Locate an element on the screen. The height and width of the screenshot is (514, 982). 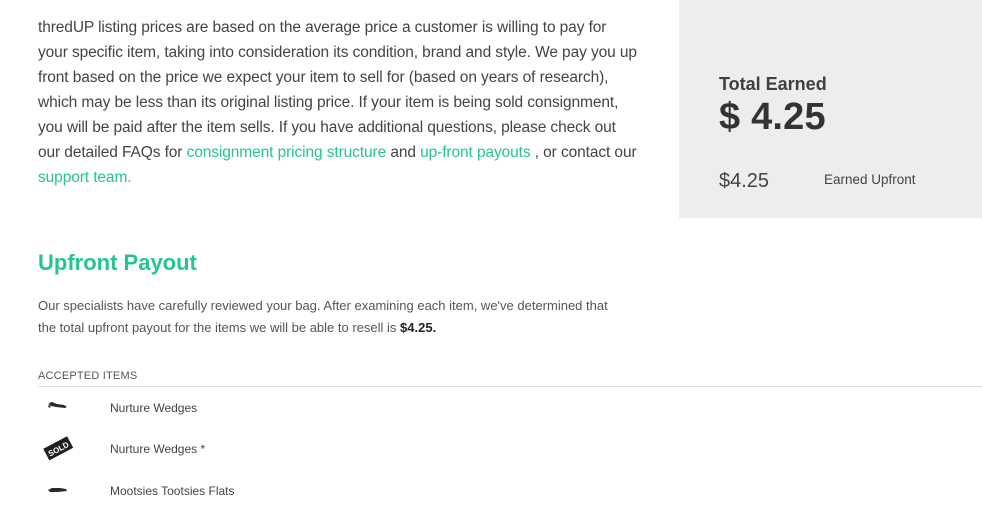
accepted-item-row: SOLD Nurture Wedges * is located at coordinates (318, 450).